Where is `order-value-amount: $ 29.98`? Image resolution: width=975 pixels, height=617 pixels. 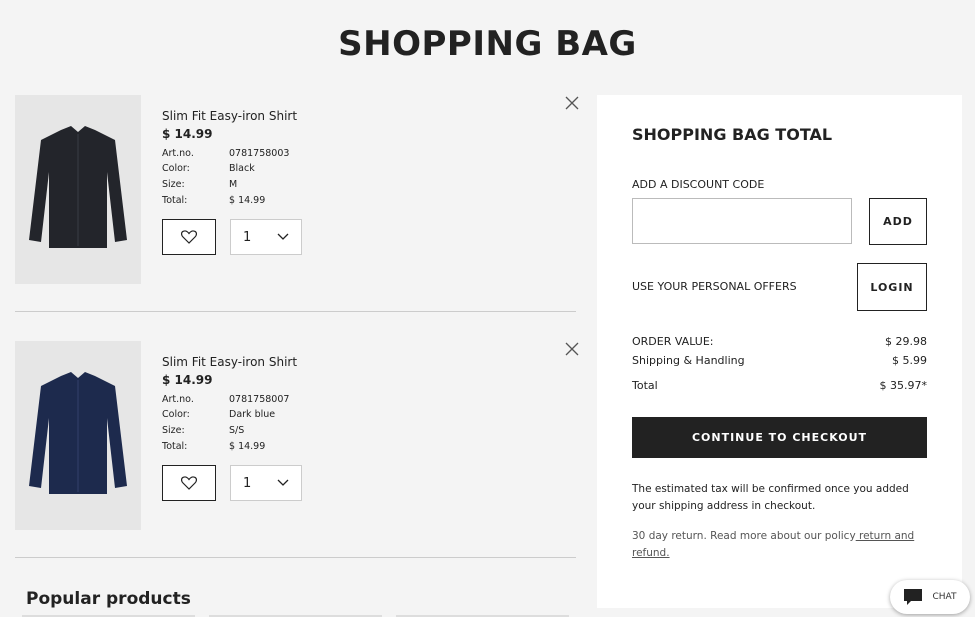 order-value-amount: $ 29.98 is located at coordinates (906, 341).